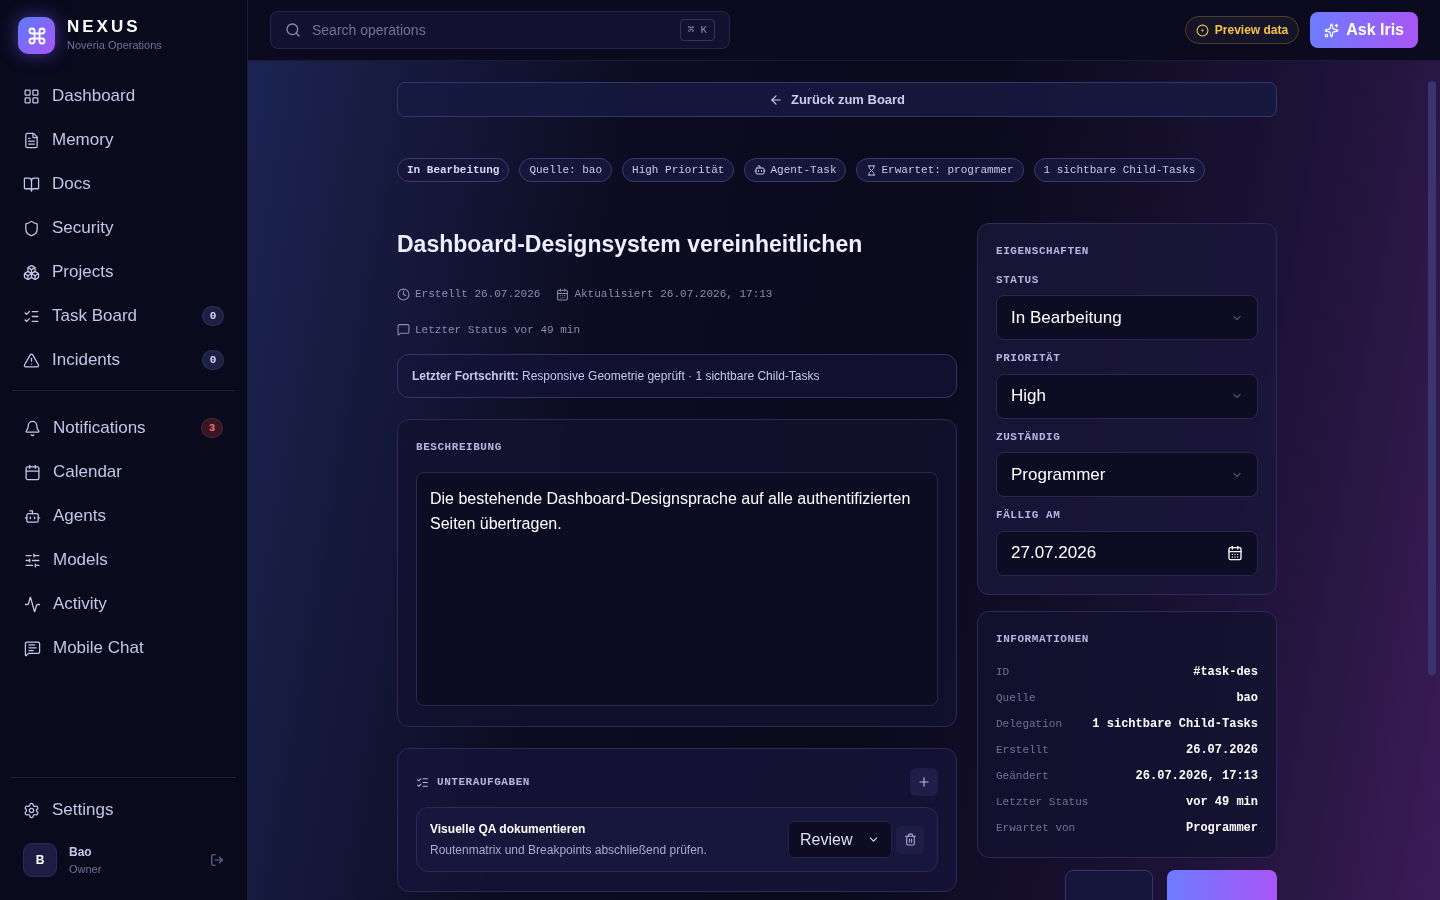 Image resolution: width=1440 pixels, height=900 pixels. What do you see at coordinates (677, 376) in the screenshot?
I see `progress-note: Letzter Fortschritt: Responsive Geometrie geprüft · 1 sichtbare Child-Tasks` at bounding box center [677, 376].